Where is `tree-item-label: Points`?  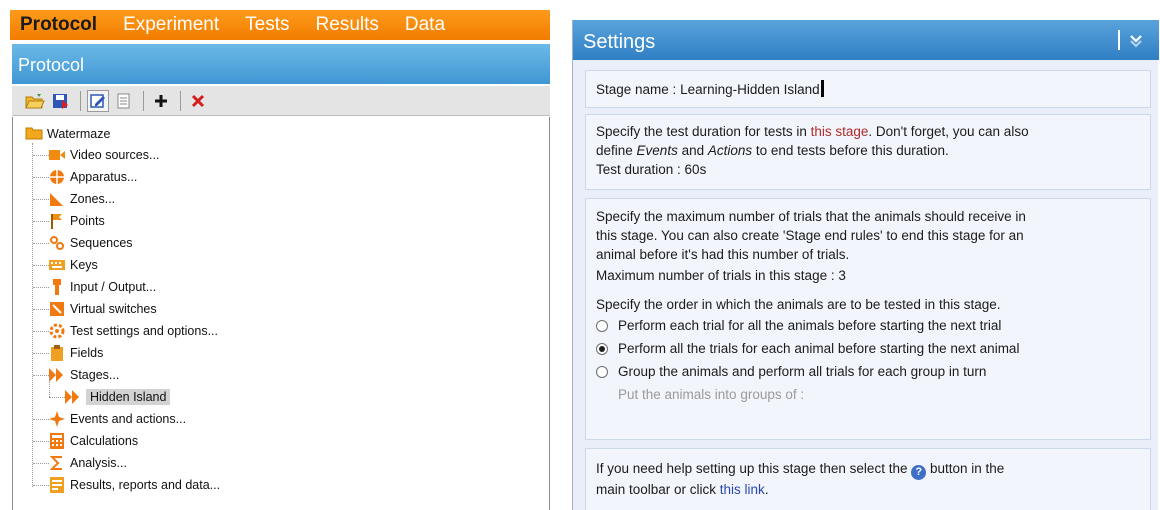
tree-item-label: Points is located at coordinates (87, 221).